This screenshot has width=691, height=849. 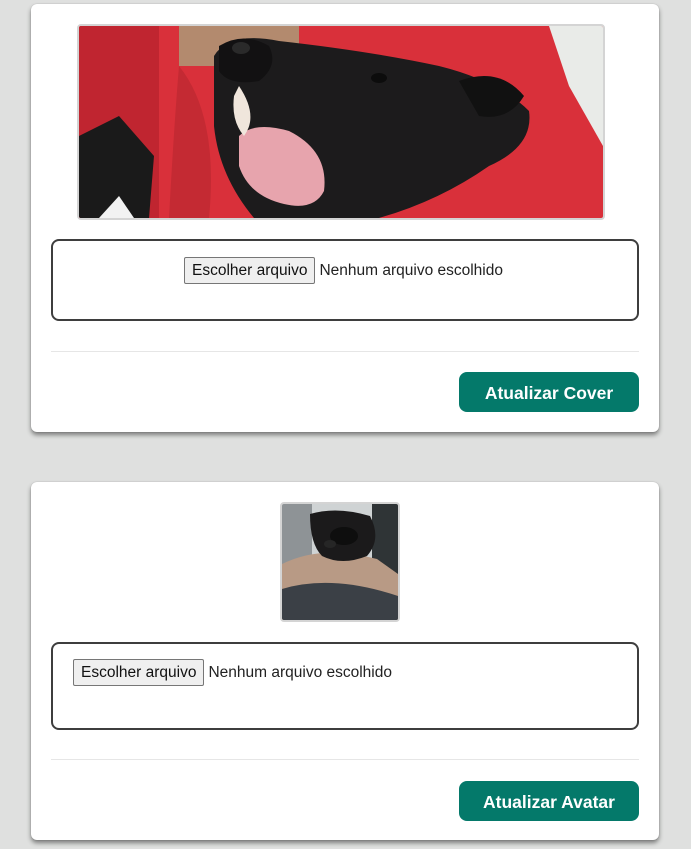 What do you see at coordinates (549, 801) in the screenshot?
I see `update-avatar-button: Atualizar Avatar` at bounding box center [549, 801].